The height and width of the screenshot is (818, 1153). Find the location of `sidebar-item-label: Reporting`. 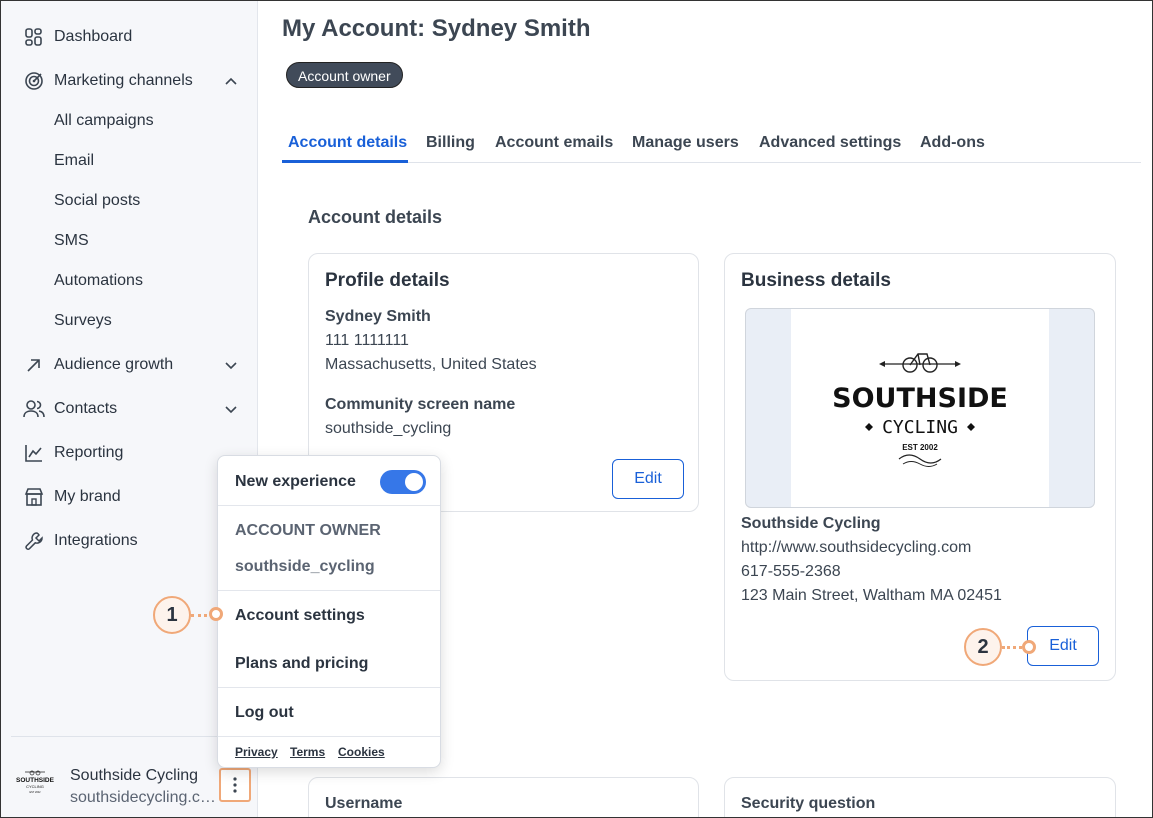

sidebar-item-label: Reporting is located at coordinates (89, 452).